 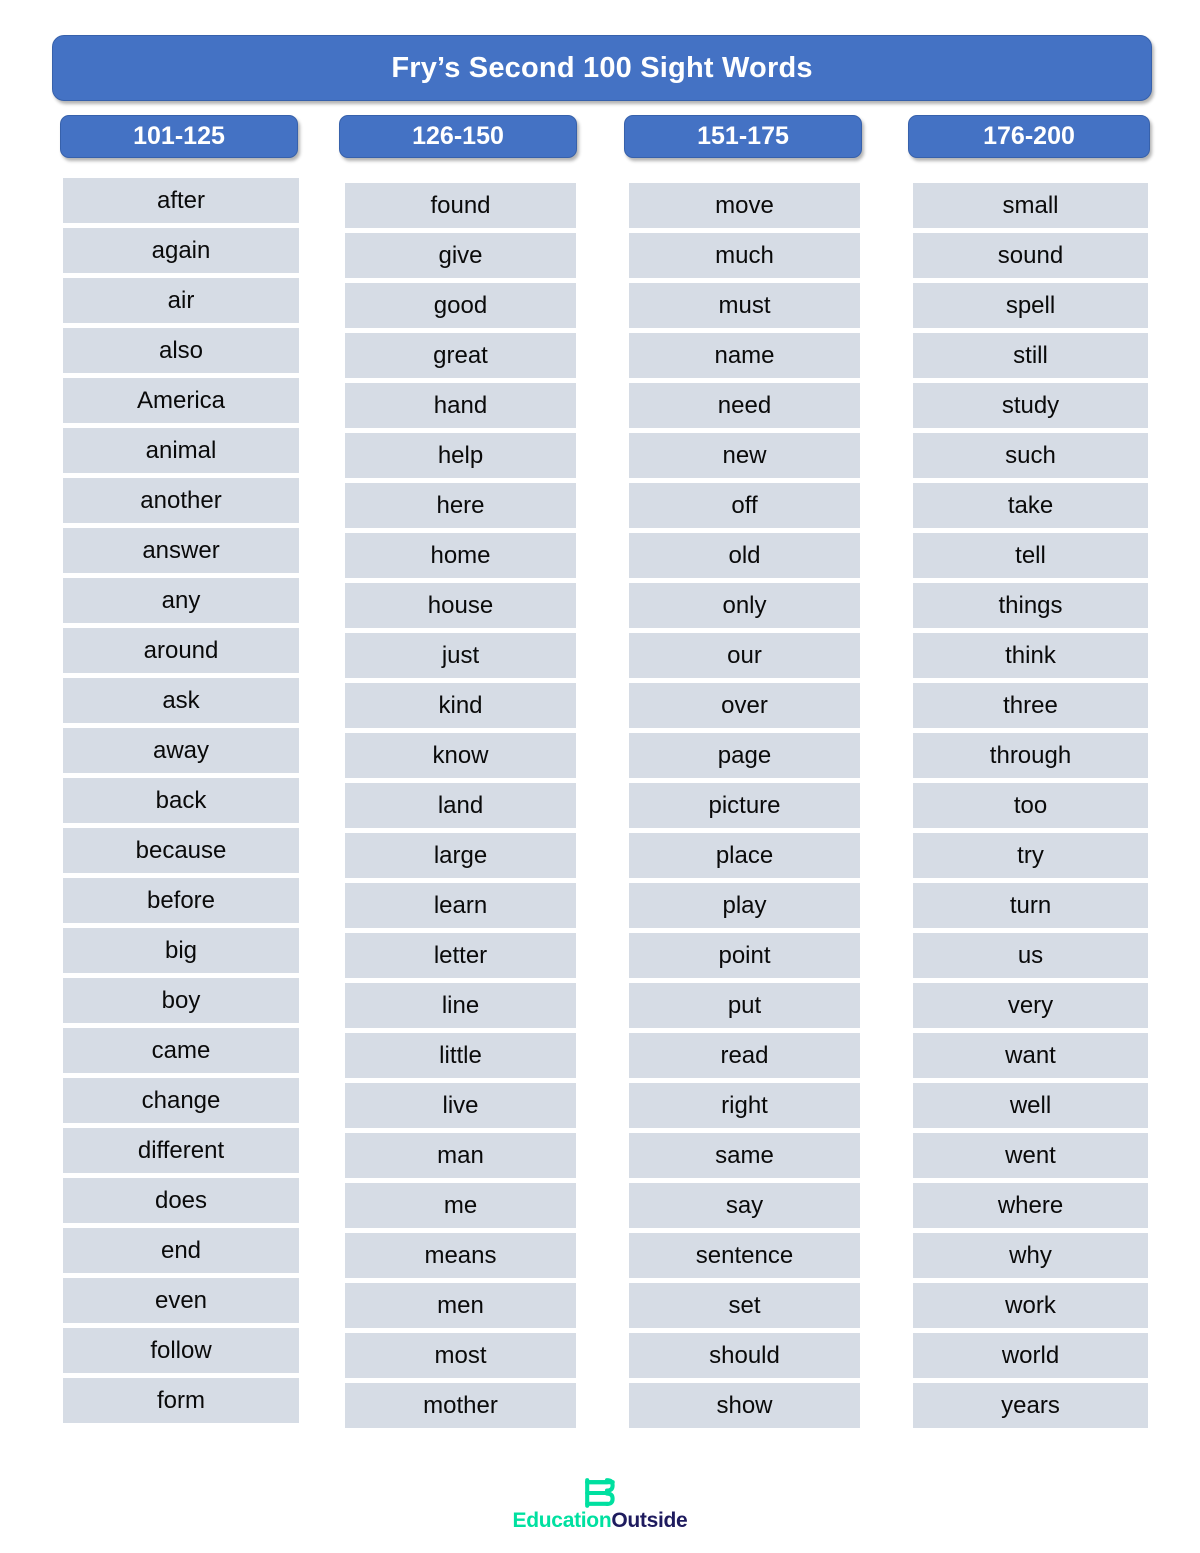 I want to click on word-cell: answer, so click(x=181, y=550).